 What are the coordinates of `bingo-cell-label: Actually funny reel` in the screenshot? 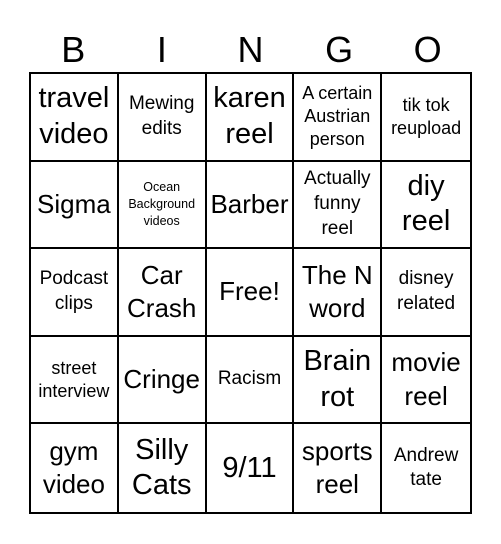 It's located at (337, 203).